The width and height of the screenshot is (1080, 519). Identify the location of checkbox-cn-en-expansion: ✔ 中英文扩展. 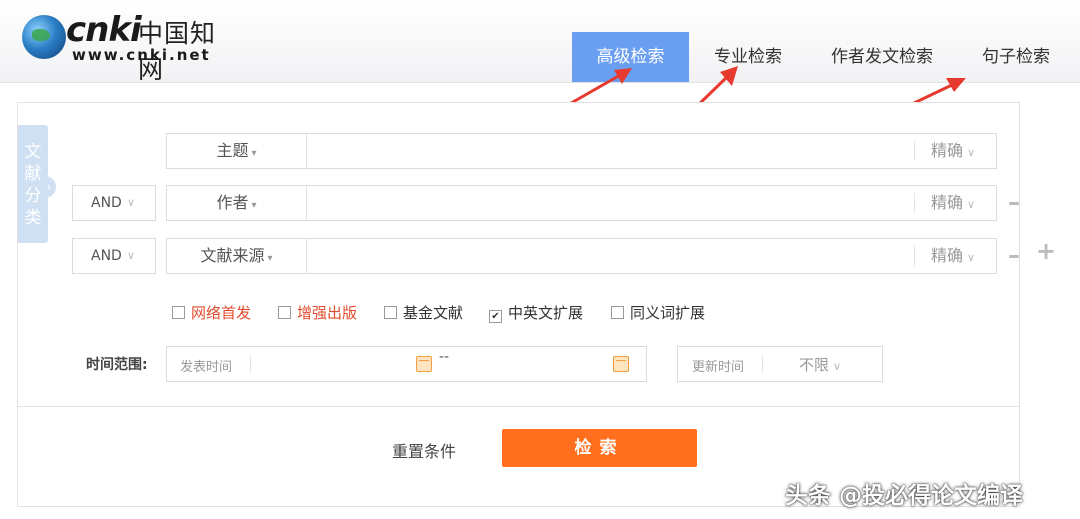
(536, 313).